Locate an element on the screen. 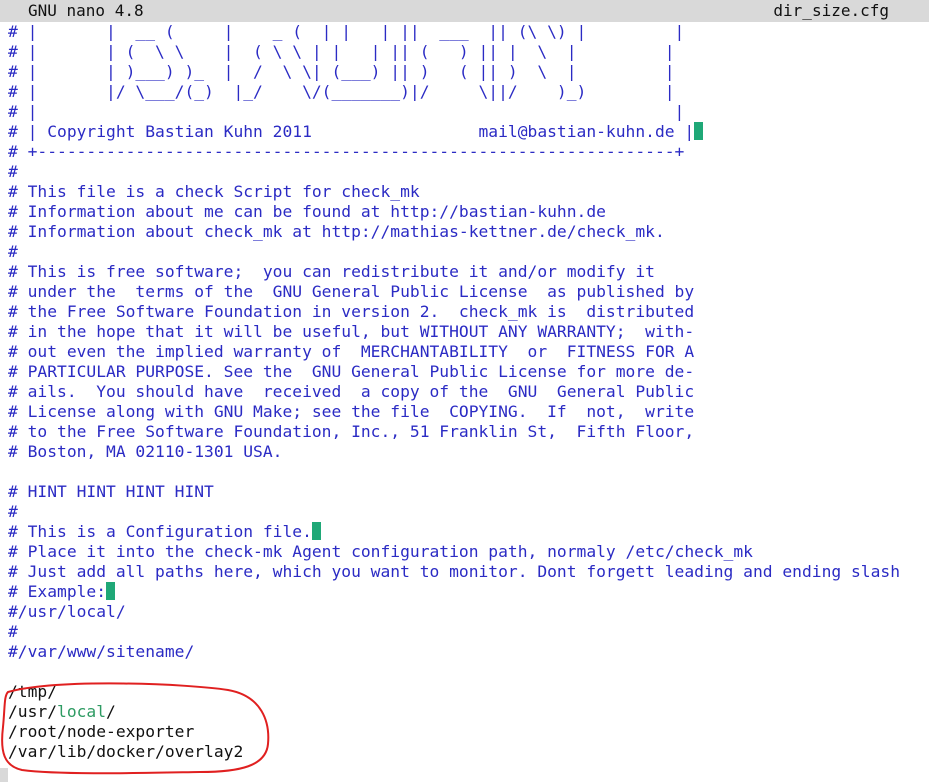 This screenshot has width=929, height=782. nano-titlebar: GNU nano 4.8 dir_size.cfg is located at coordinates (464, 11).